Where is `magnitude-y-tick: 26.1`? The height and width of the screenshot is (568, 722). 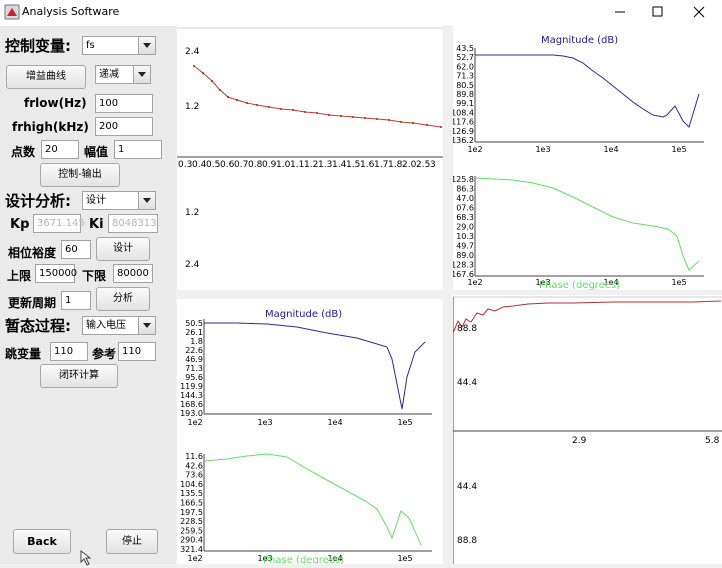 magnitude-y-tick: 26.1 is located at coordinates (194, 332).